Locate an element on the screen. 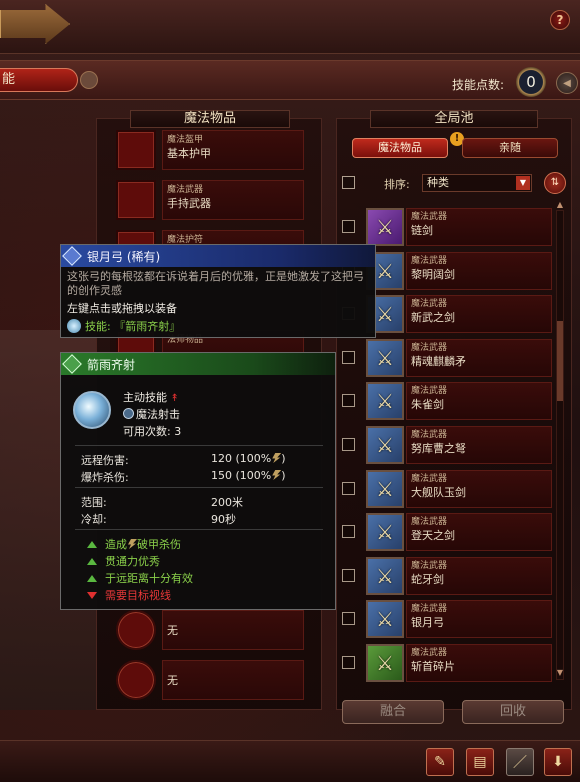 The image size is (580, 782). list-item: ⚔ 魔法武器 精魂麒麟矛 is located at coordinates (448, 358).